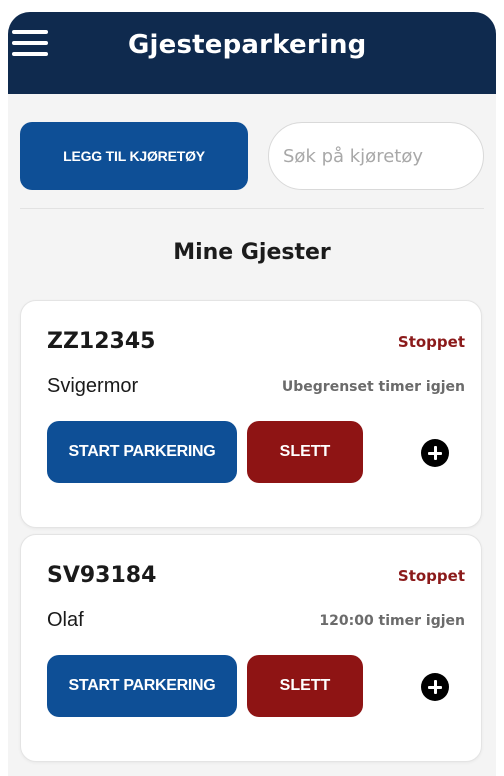 The width and height of the screenshot is (504, 776). What do you see at coordinates (376, 156) in the screenshot?
I see `vehicle-search-input` at bounding box center [376, 156].